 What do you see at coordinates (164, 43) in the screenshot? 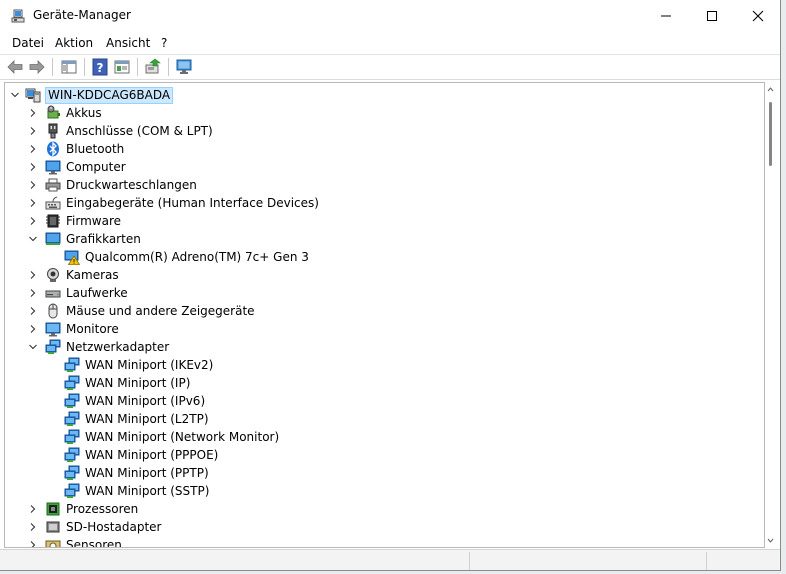
I see `menu-help: ?` at bounding box center [164, 43].